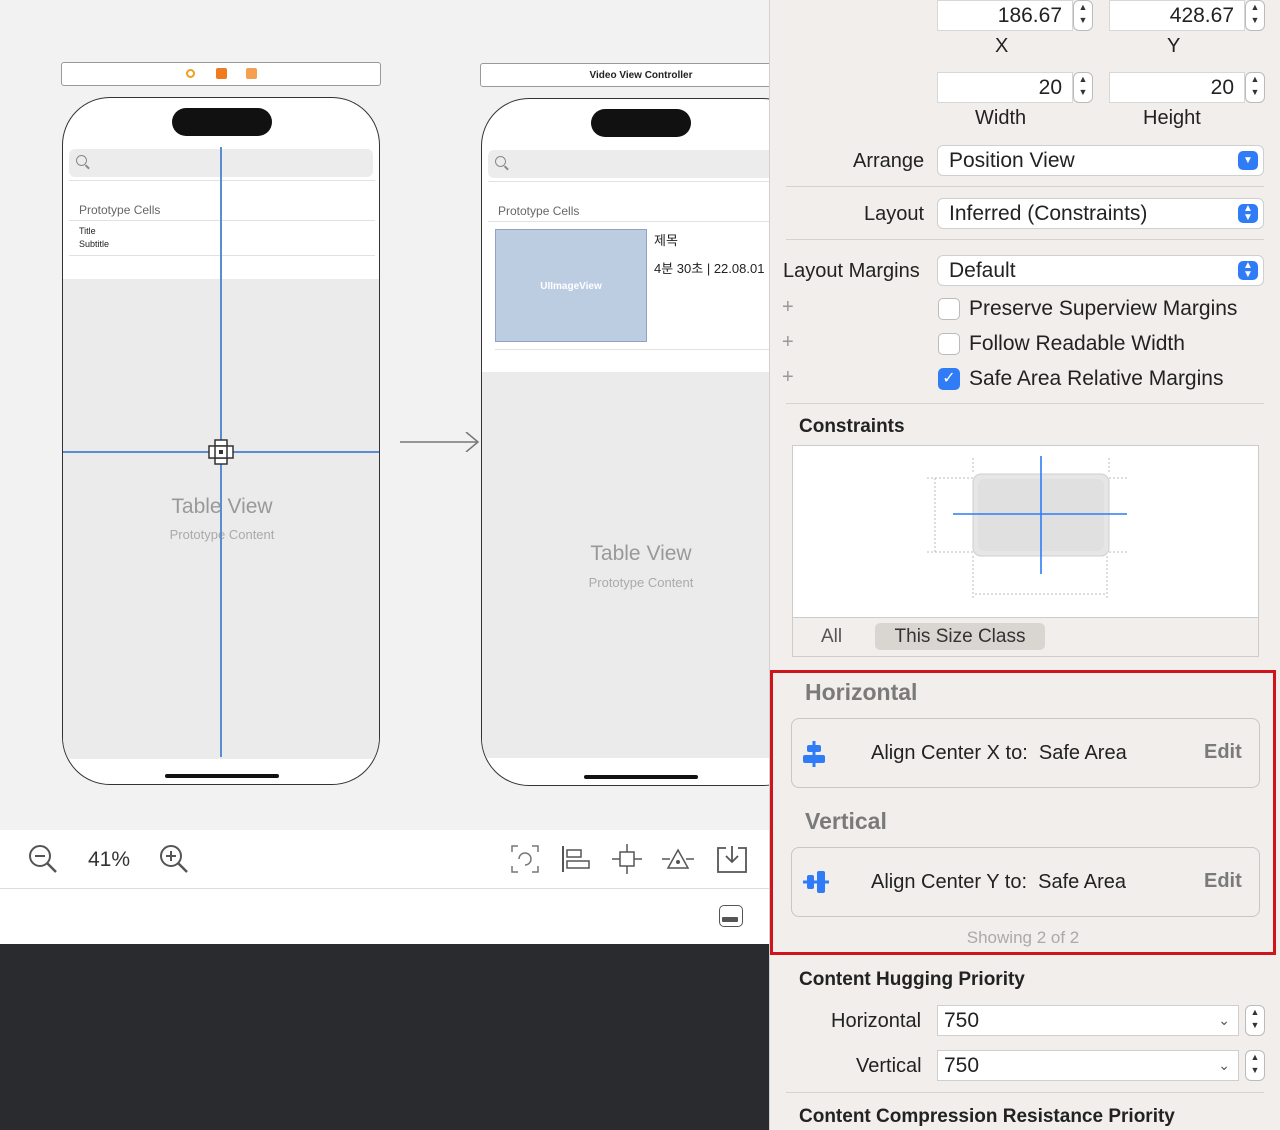 The height and width of the screenshot is (1130, 1280). Describe the element at coordinates (221, 452) in the screenshot. I see `selected-view-handle` at that location.